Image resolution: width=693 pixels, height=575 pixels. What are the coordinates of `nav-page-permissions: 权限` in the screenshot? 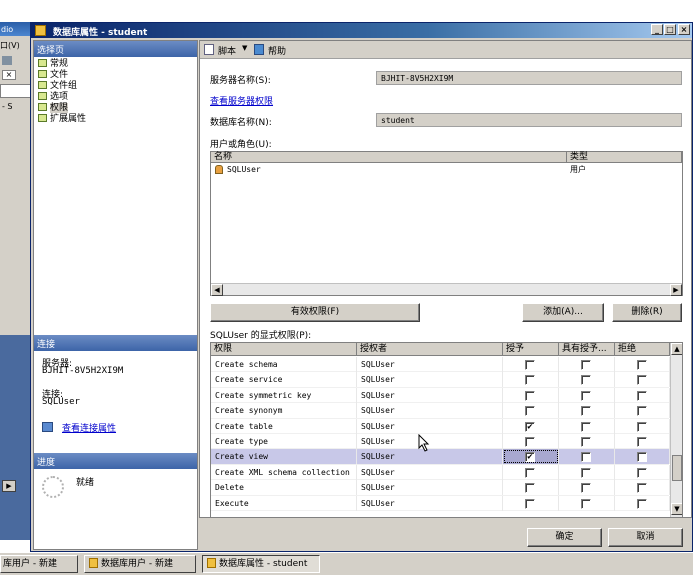 It's located at (53, 108).